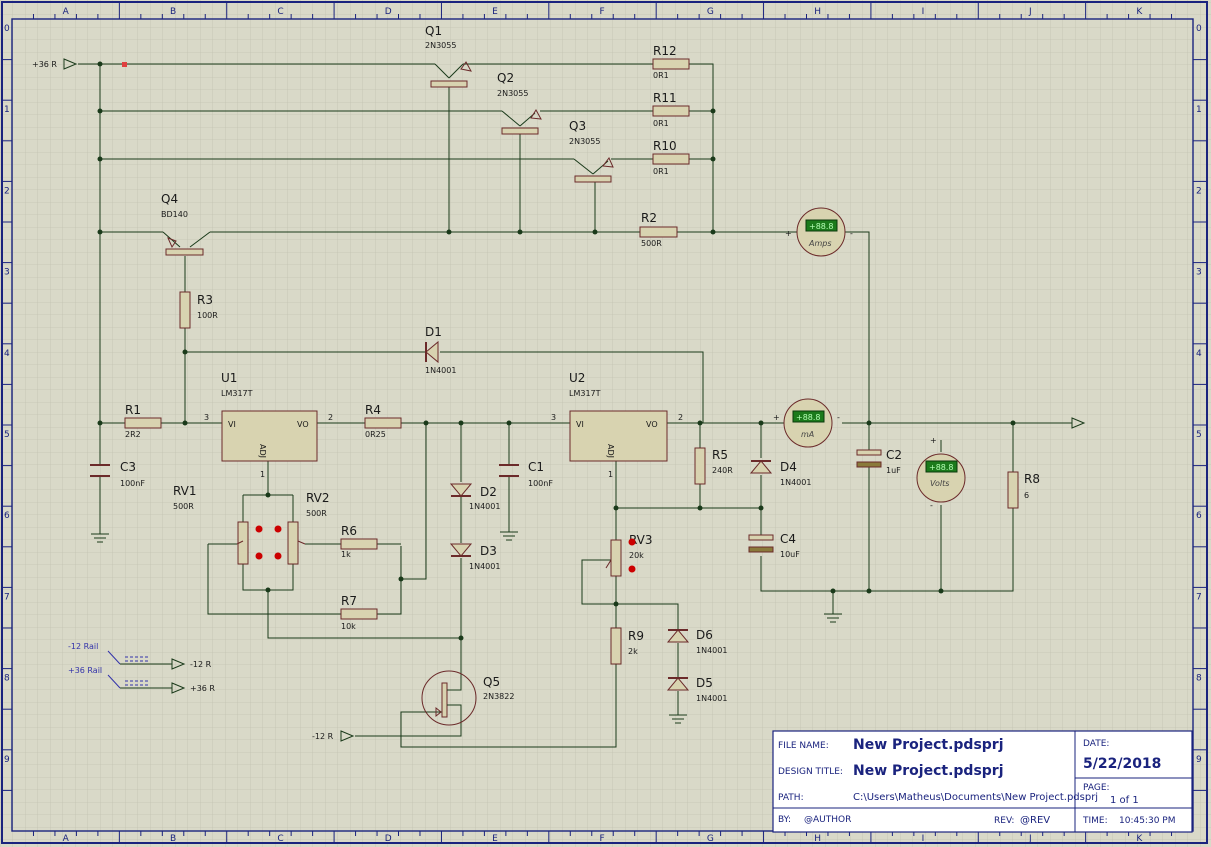 Image resolution: width=1211 pixels, height=847 pixels. What do you see at coordinates (577, 126) in the screenshot?
I see `svg-text: Q3` at bounding box center [577, 126].